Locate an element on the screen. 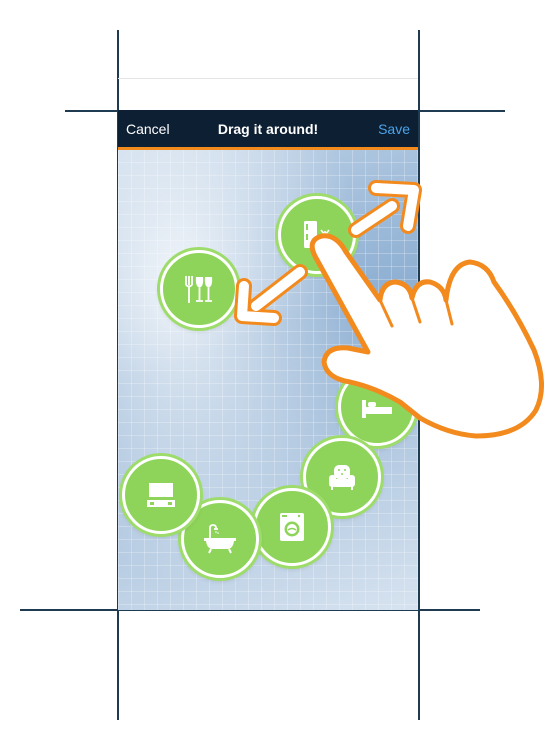 The image size is (560, 744). tv-room is located at coordinates (161, 495).